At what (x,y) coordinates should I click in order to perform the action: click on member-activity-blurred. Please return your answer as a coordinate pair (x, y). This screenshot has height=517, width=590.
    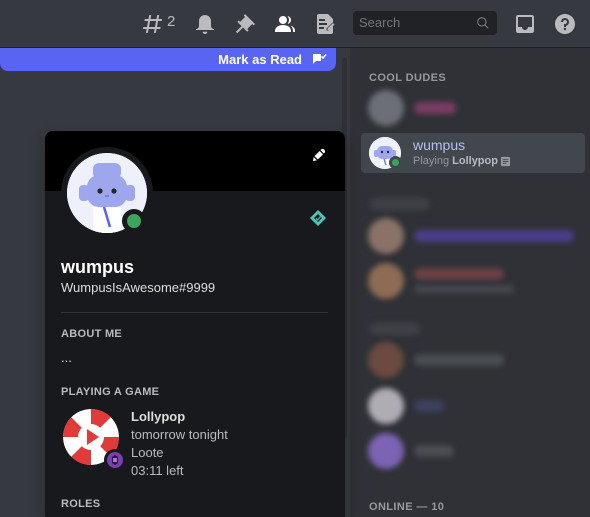
    Looking at the image, I should click on (464, 289).